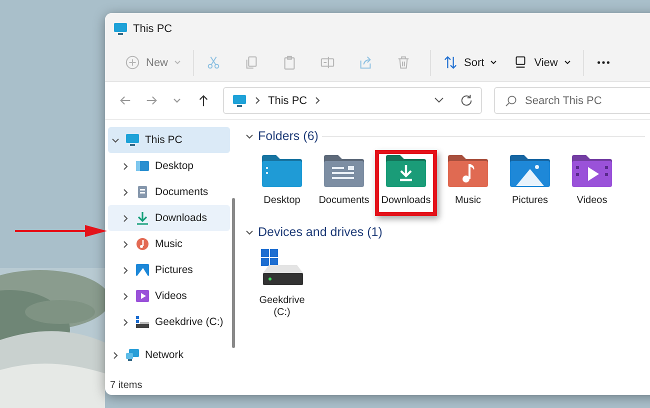 The image size is (650, 408). I want to click on search-icon, so click(511, 101).